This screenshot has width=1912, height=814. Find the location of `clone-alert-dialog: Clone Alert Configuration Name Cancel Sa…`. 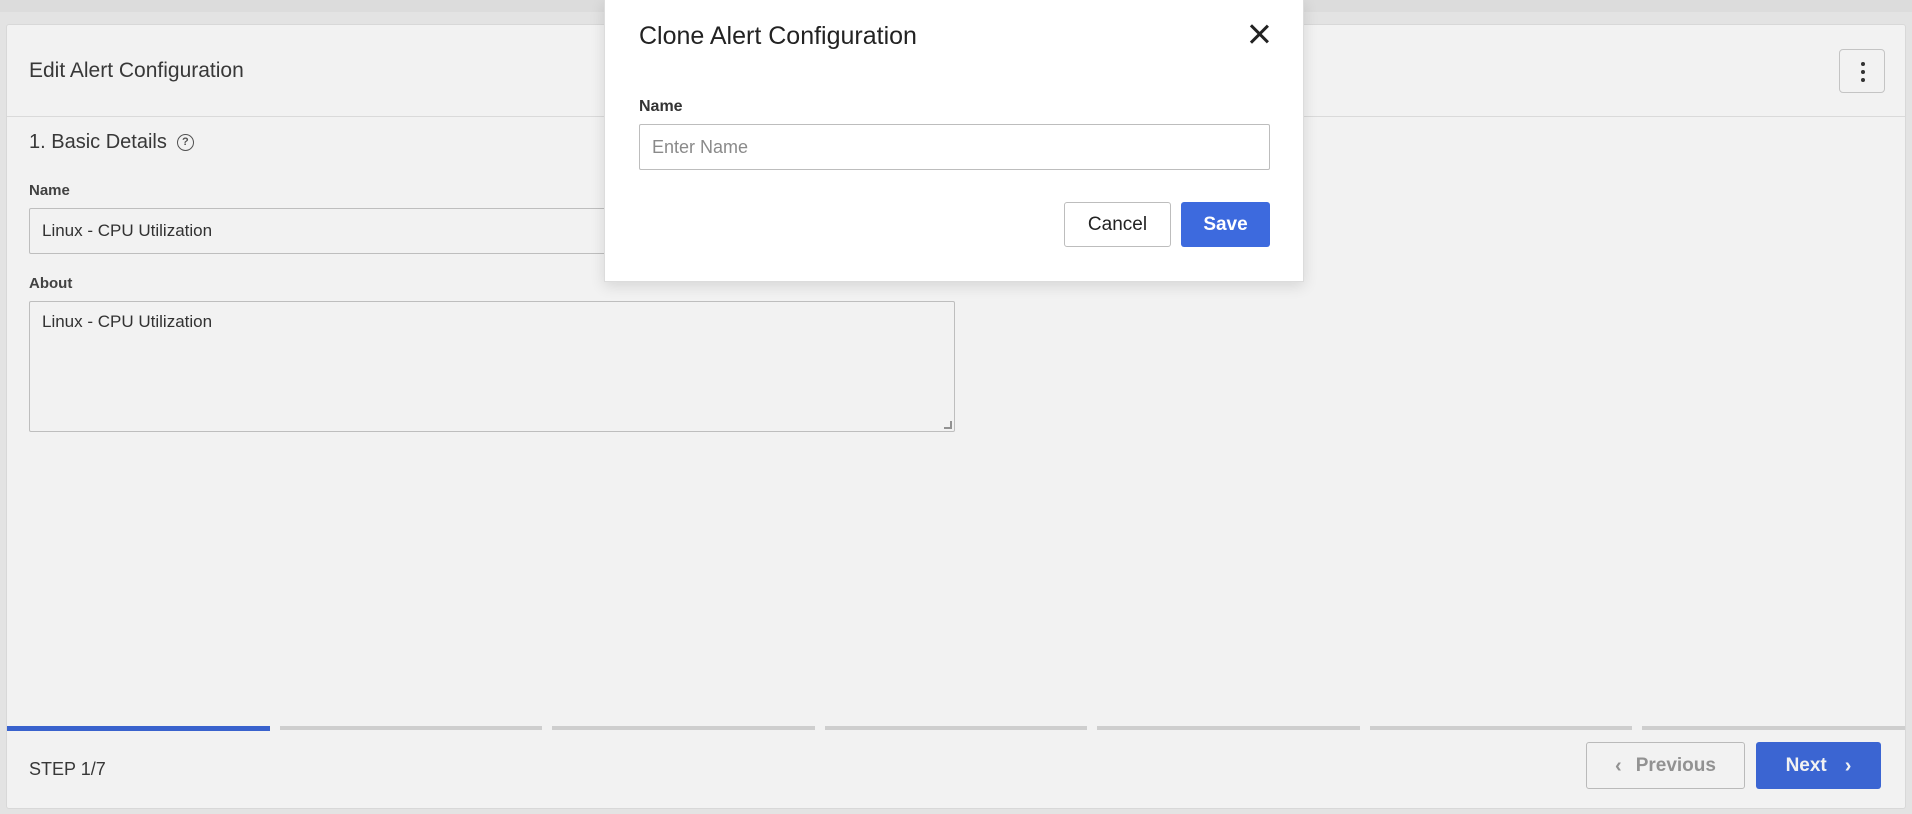

clone-alert-dialog: Clone Alert Configuration Name Cancel Sa… is located at coordinates (954, 141).